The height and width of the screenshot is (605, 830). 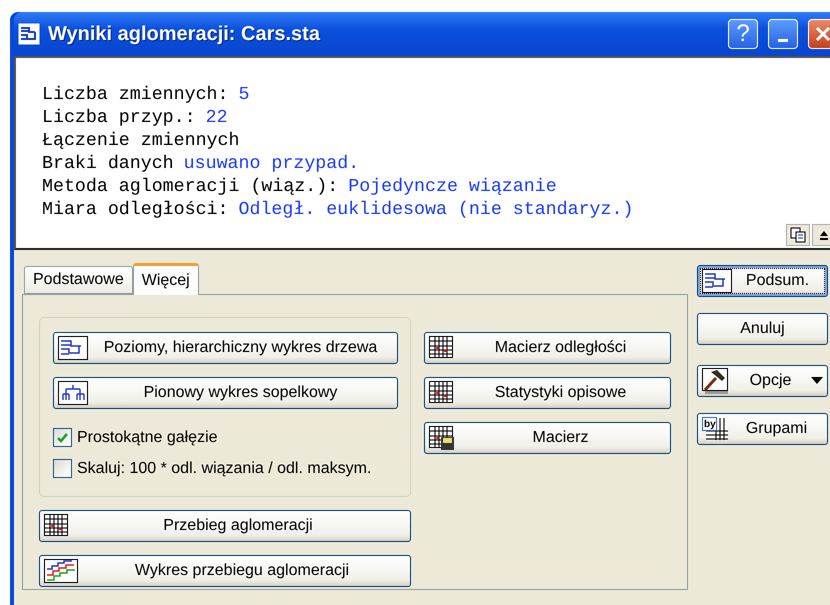 What do you see at coordinates (225, 393) in the screenshot?
I see `option-button: Pionowy wykres sopelkowy` at bounding box center [225, 393].